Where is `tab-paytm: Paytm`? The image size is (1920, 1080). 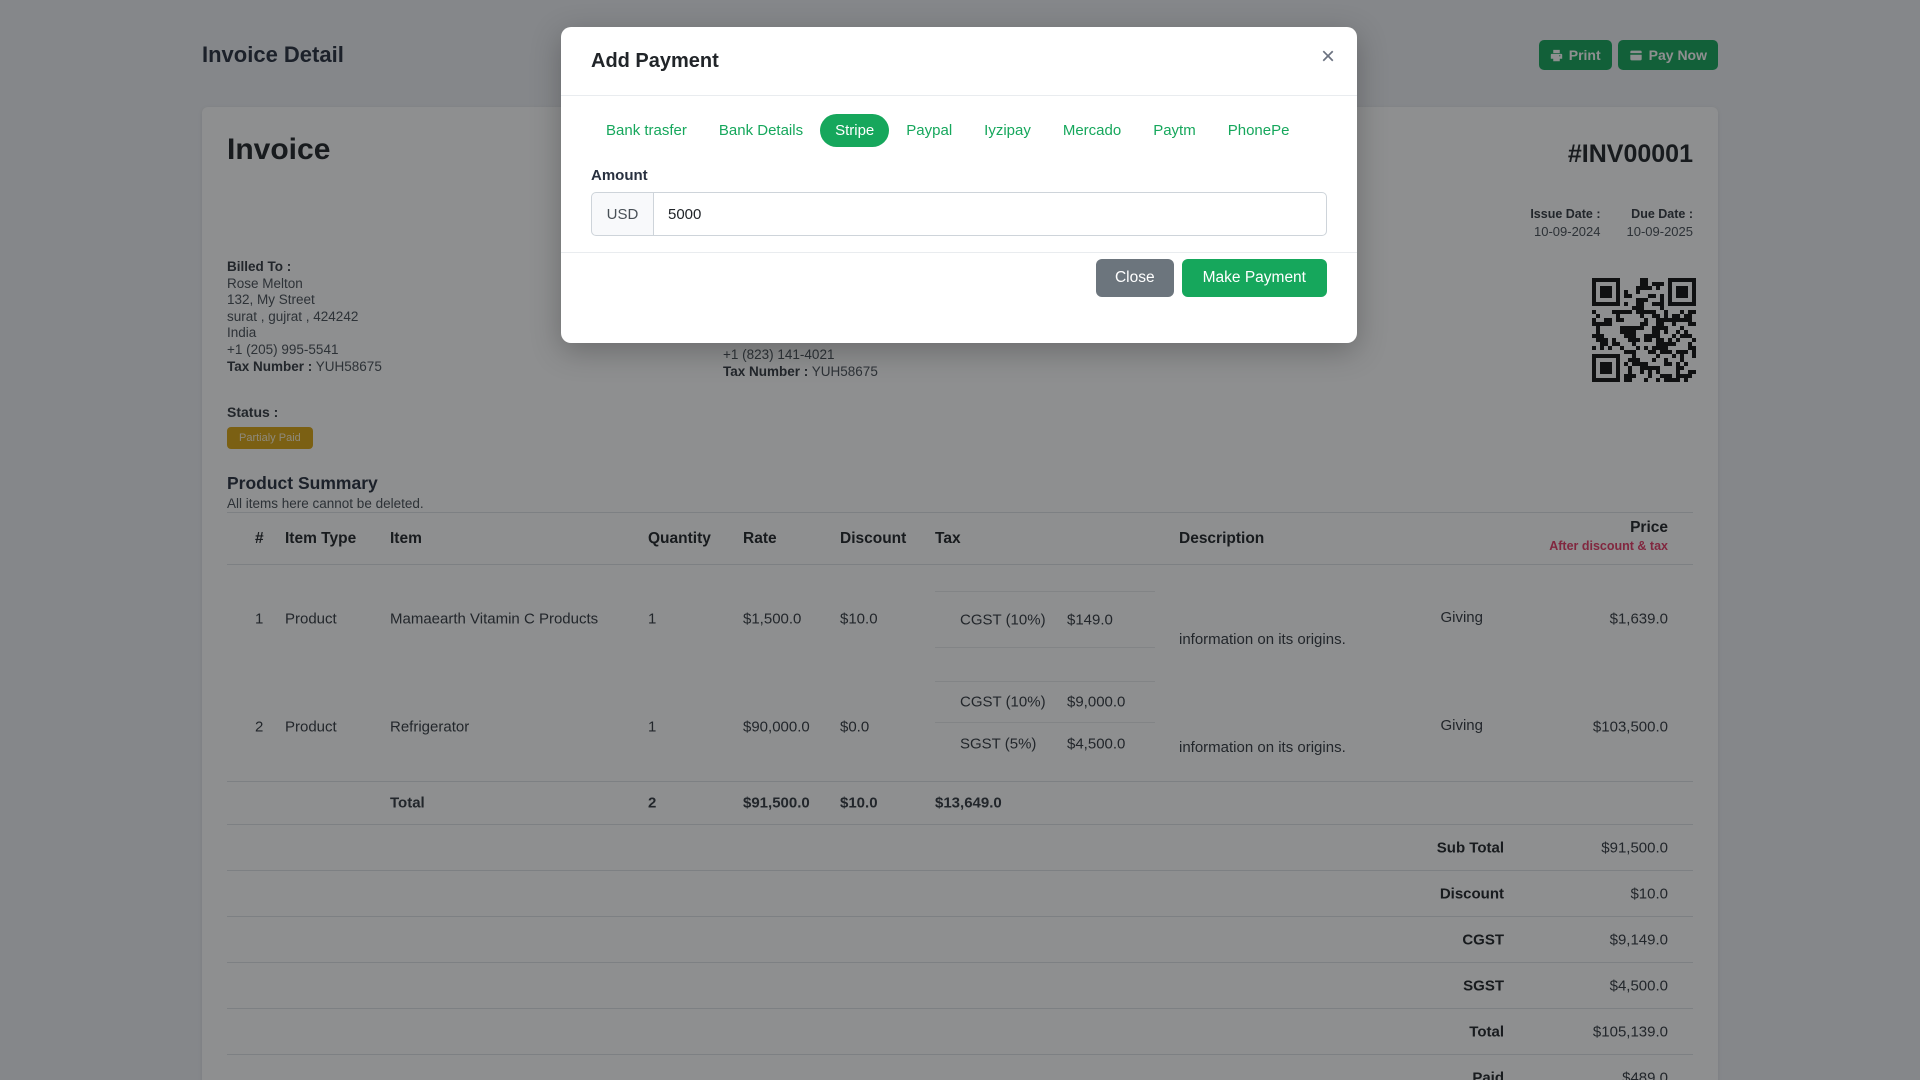
tab-paytm: Paytm is located at coordinates (1174, 130).